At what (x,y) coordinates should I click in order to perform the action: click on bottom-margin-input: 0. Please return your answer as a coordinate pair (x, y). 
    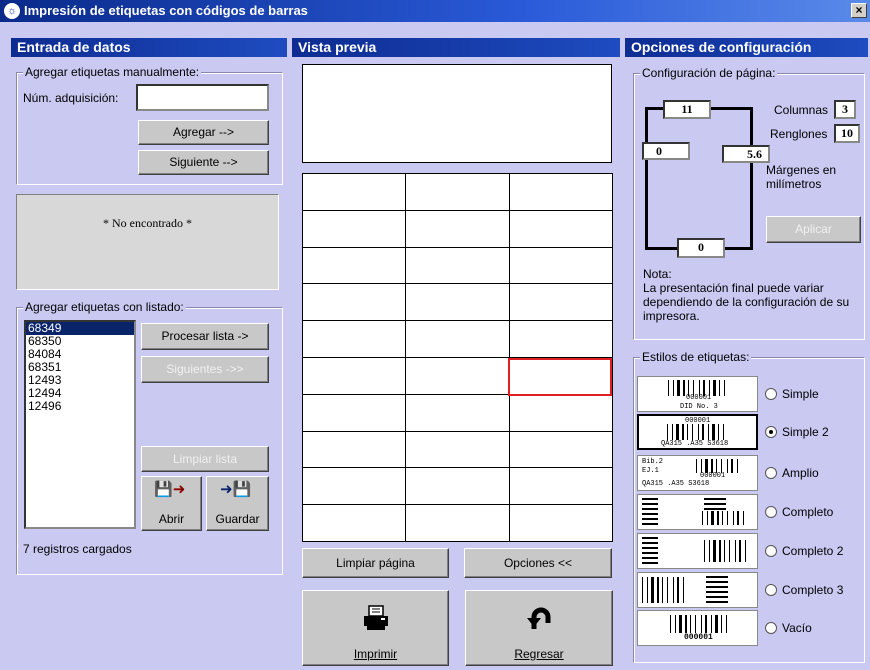
    Looking at the image, I should click on (701, 248).